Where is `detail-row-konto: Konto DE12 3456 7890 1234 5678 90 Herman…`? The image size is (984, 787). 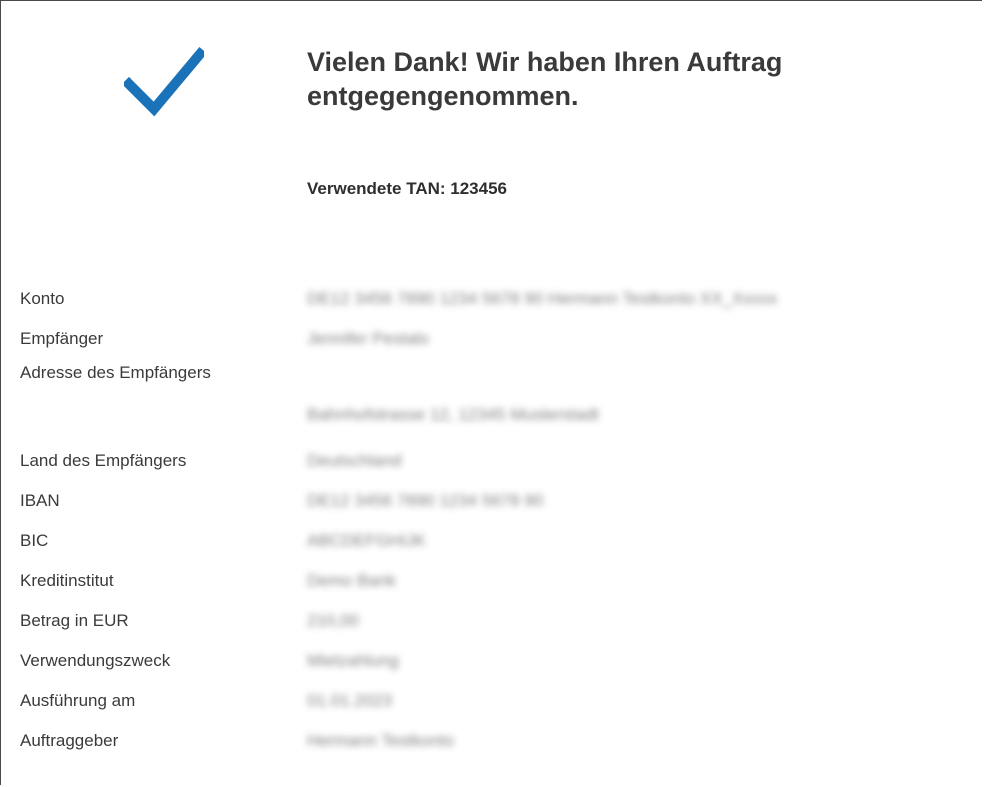 detail-row-konto: Konto DE12 3456 7890 1234 5678 90 Herman… is located at coordinates (500, 308).